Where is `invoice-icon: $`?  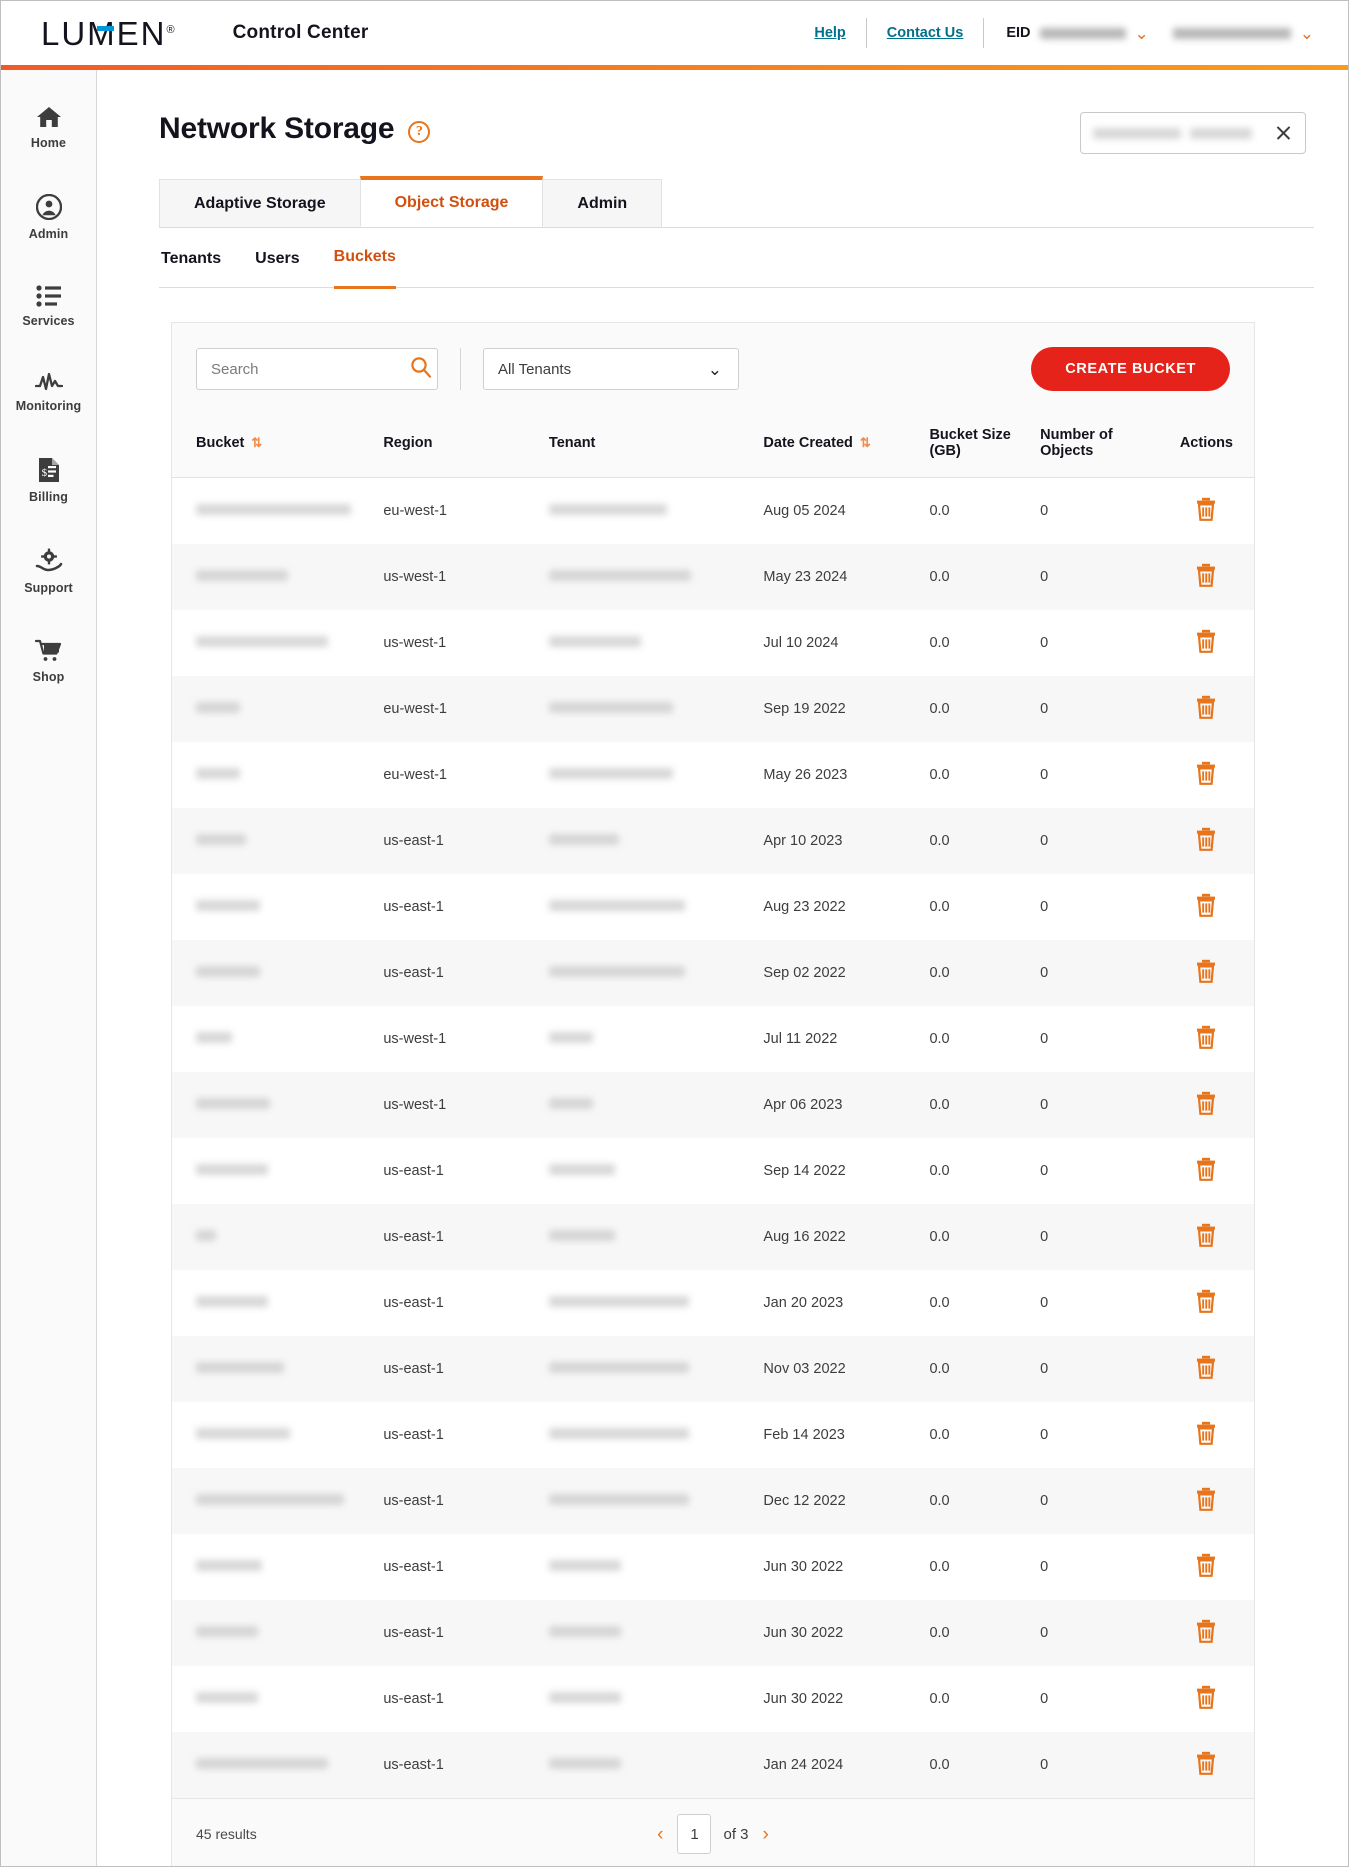
invoice-icon: $ is located at coordinates (49, 470).